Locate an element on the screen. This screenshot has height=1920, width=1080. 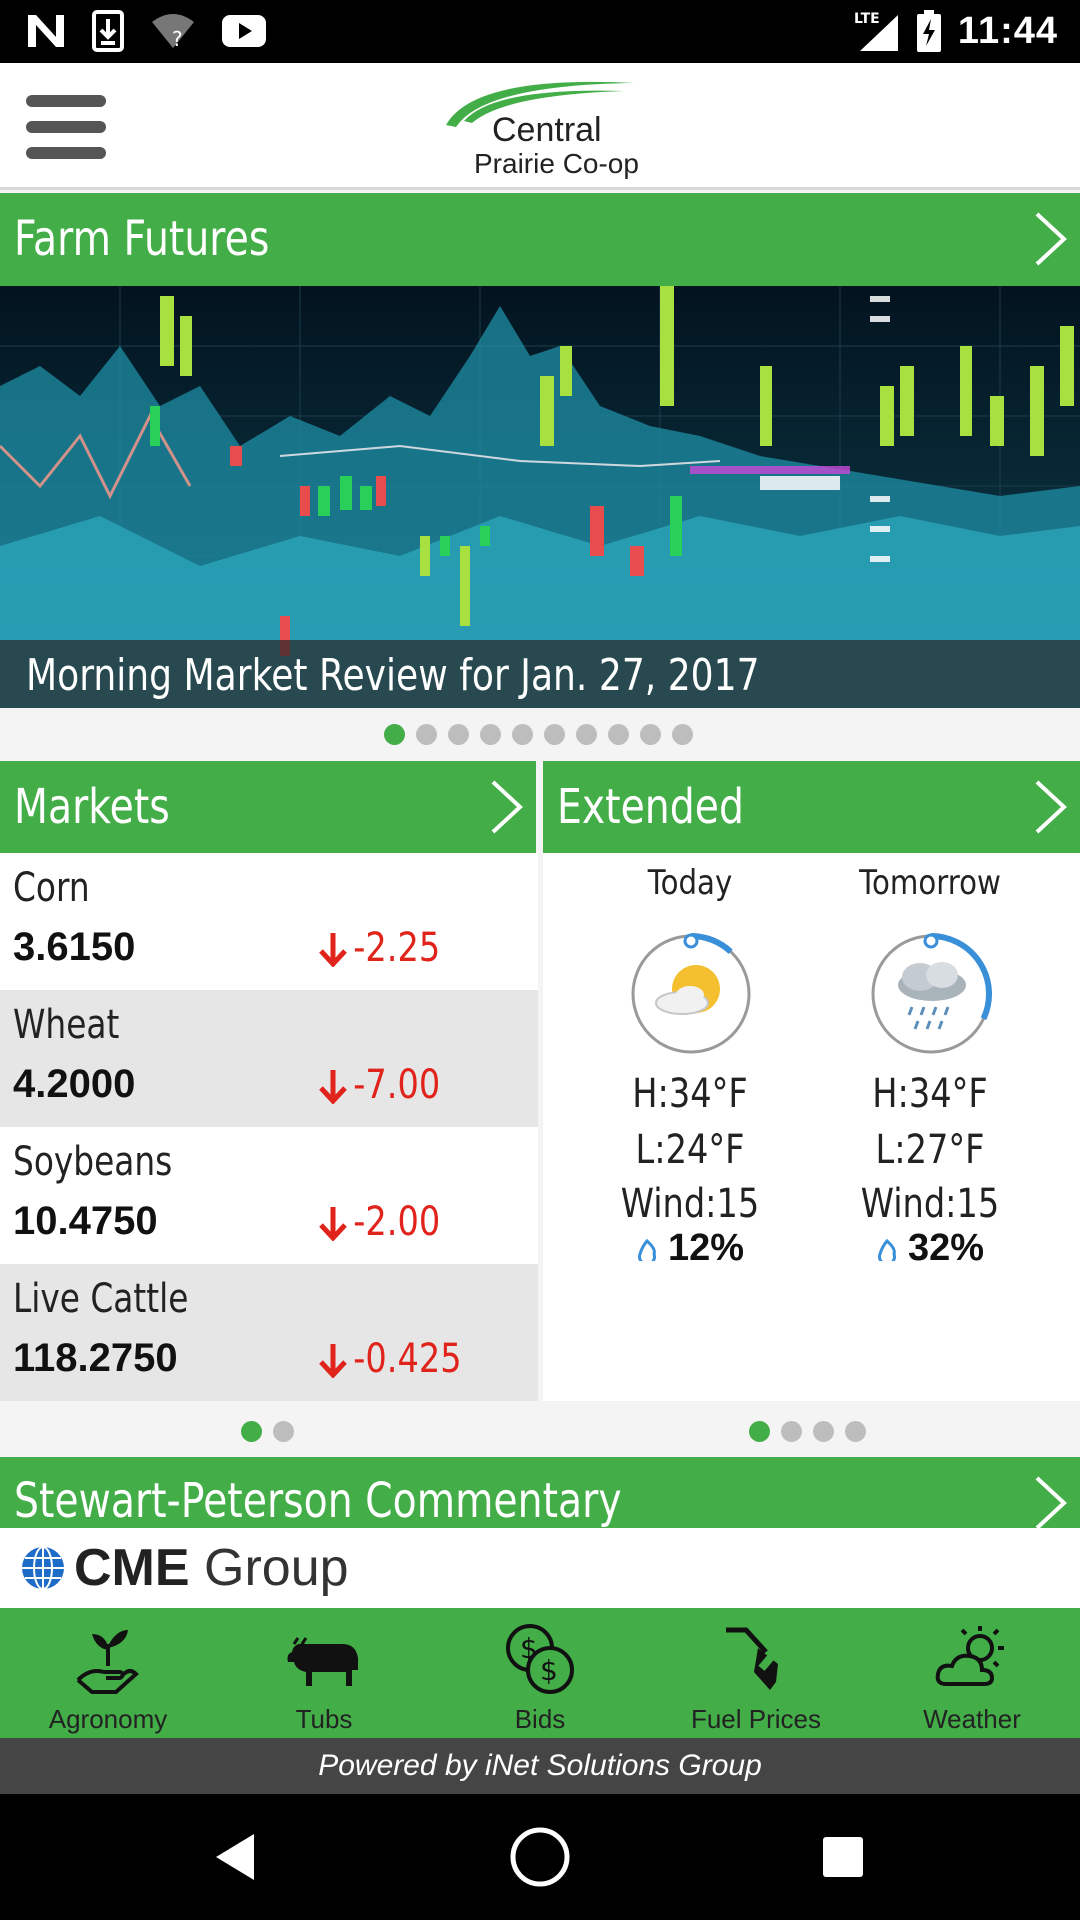
nav-fuel-prices: Fuel Prices is located at coordinates (756, 1673).